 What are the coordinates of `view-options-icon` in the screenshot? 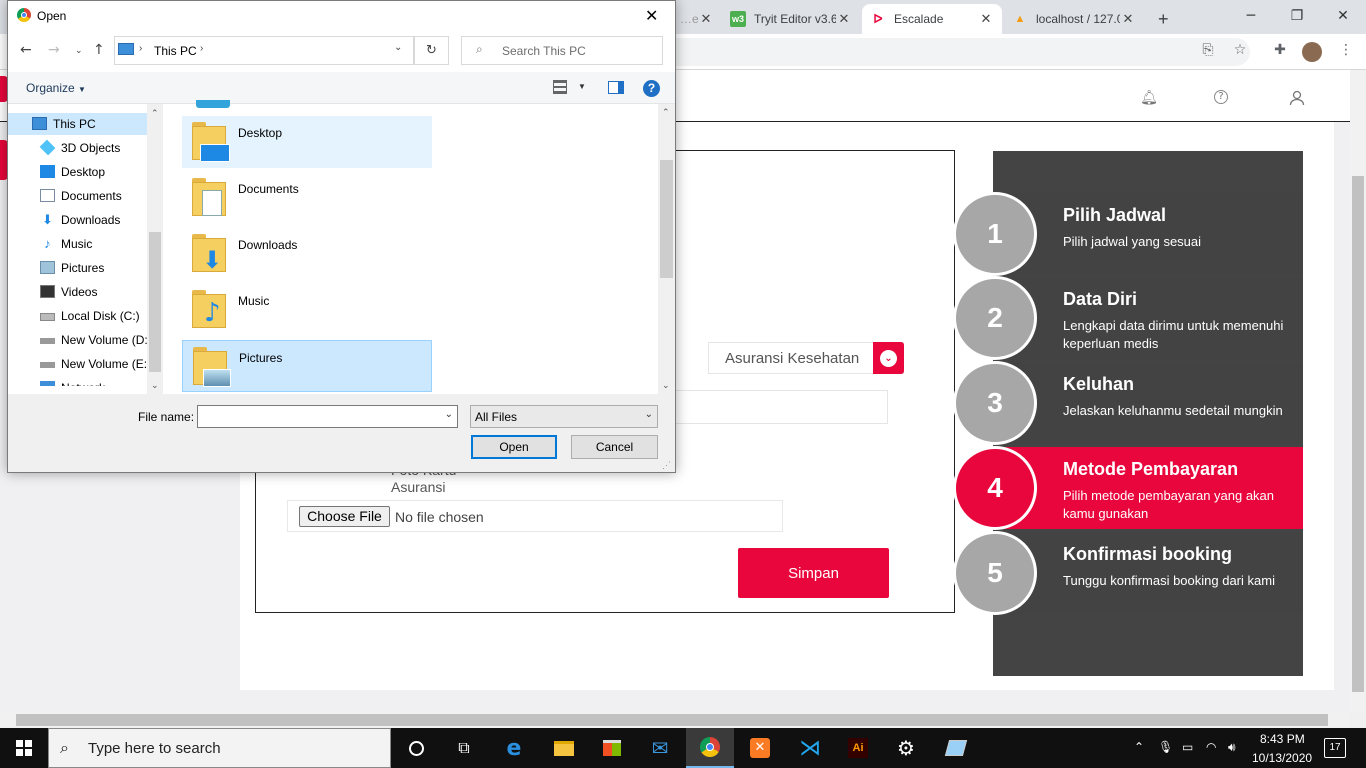 It's located at (560, 87).